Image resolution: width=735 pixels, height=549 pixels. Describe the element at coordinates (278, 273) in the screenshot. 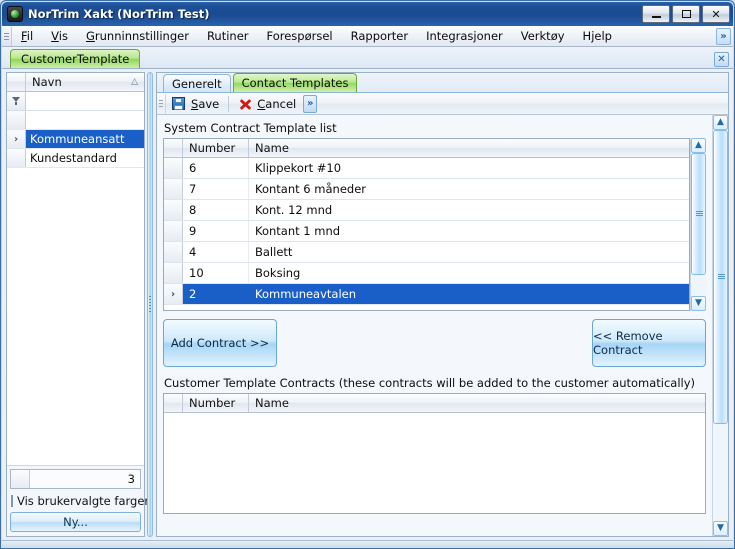

I see `cell-name: Boksing` at that location.